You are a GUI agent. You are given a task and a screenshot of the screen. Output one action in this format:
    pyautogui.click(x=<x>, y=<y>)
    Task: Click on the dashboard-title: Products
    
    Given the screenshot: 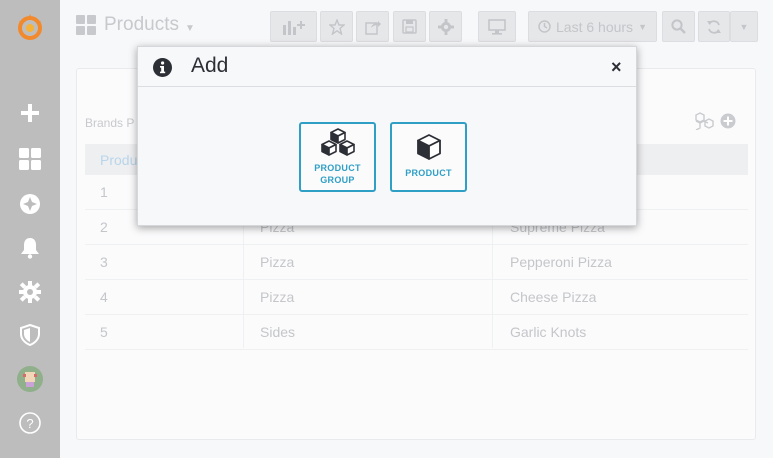 What is the action you would take?
    pyautogui.click(x=141, y=24)
    